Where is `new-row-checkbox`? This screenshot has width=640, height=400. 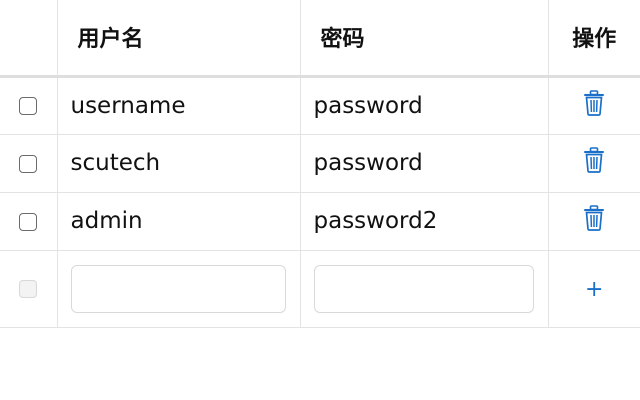 new-row-checkbox is located at coordinates (28, 289).